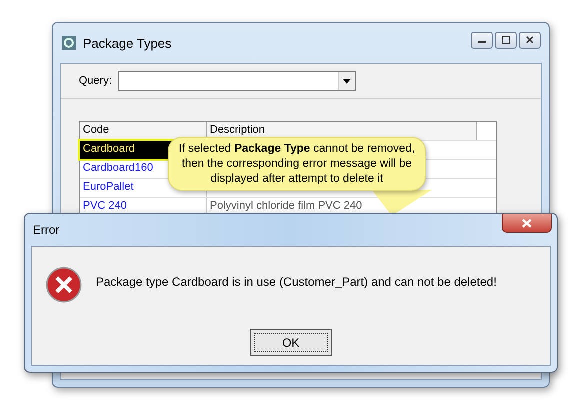  What do you see at coordinates (296, 282) in the screenshot?
I see `error-message: Package type Cardboard is in use (Customer_Part) and can not be deleted!` at bounding box center [296, 282].